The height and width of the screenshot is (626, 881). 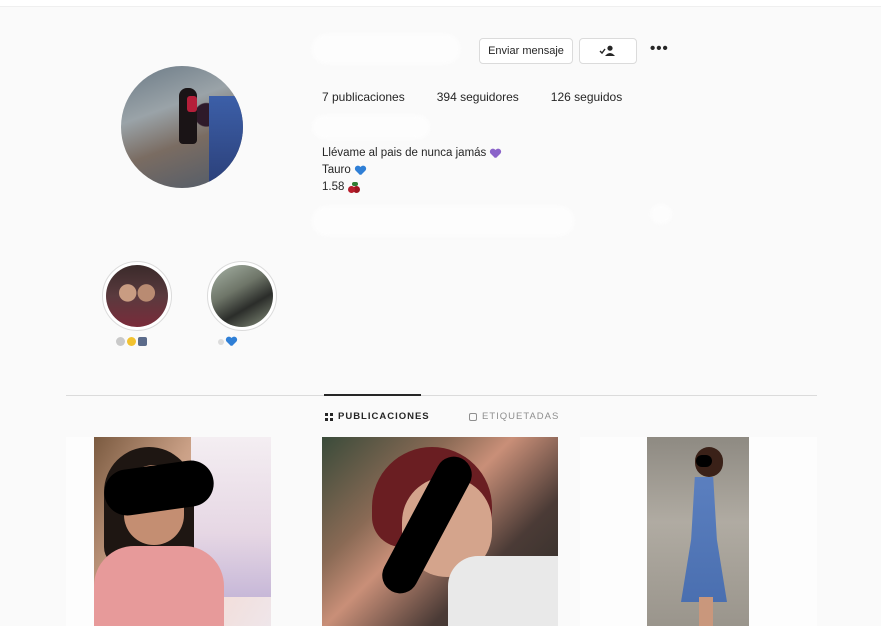 I want to click on post-3-dress, so click(x=704, y=539).